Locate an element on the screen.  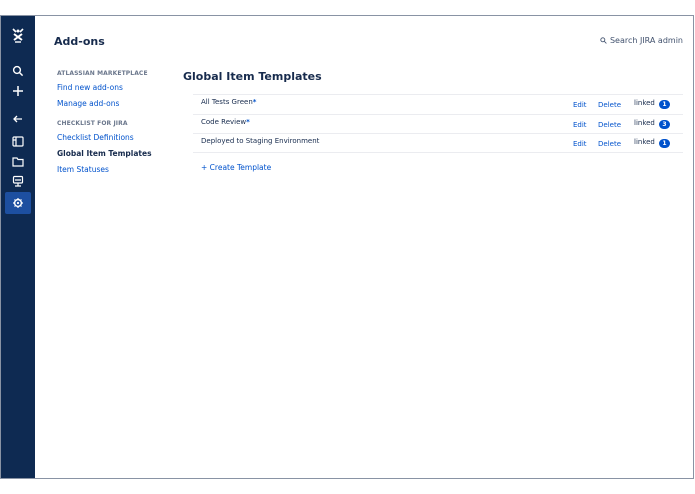
nav-heading-checklist: CHECKLIST FOR JIRA is located at coordinates (92, 123).